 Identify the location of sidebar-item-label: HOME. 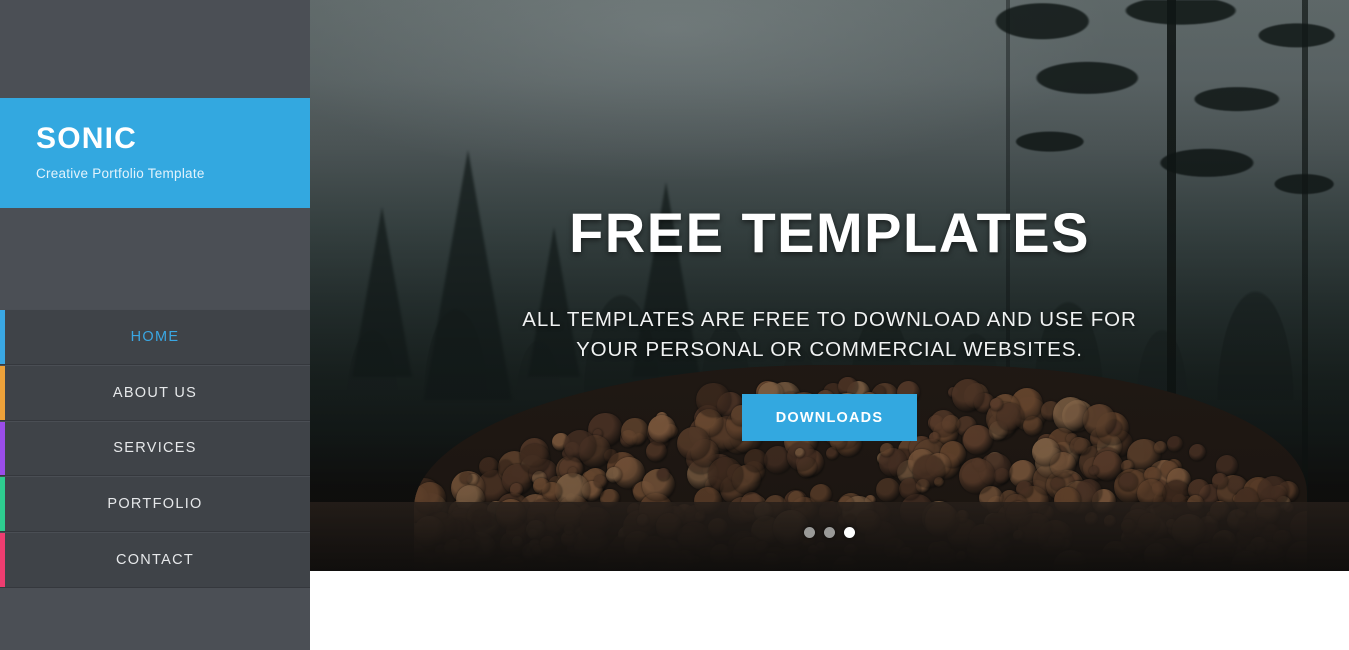
(155, 336).